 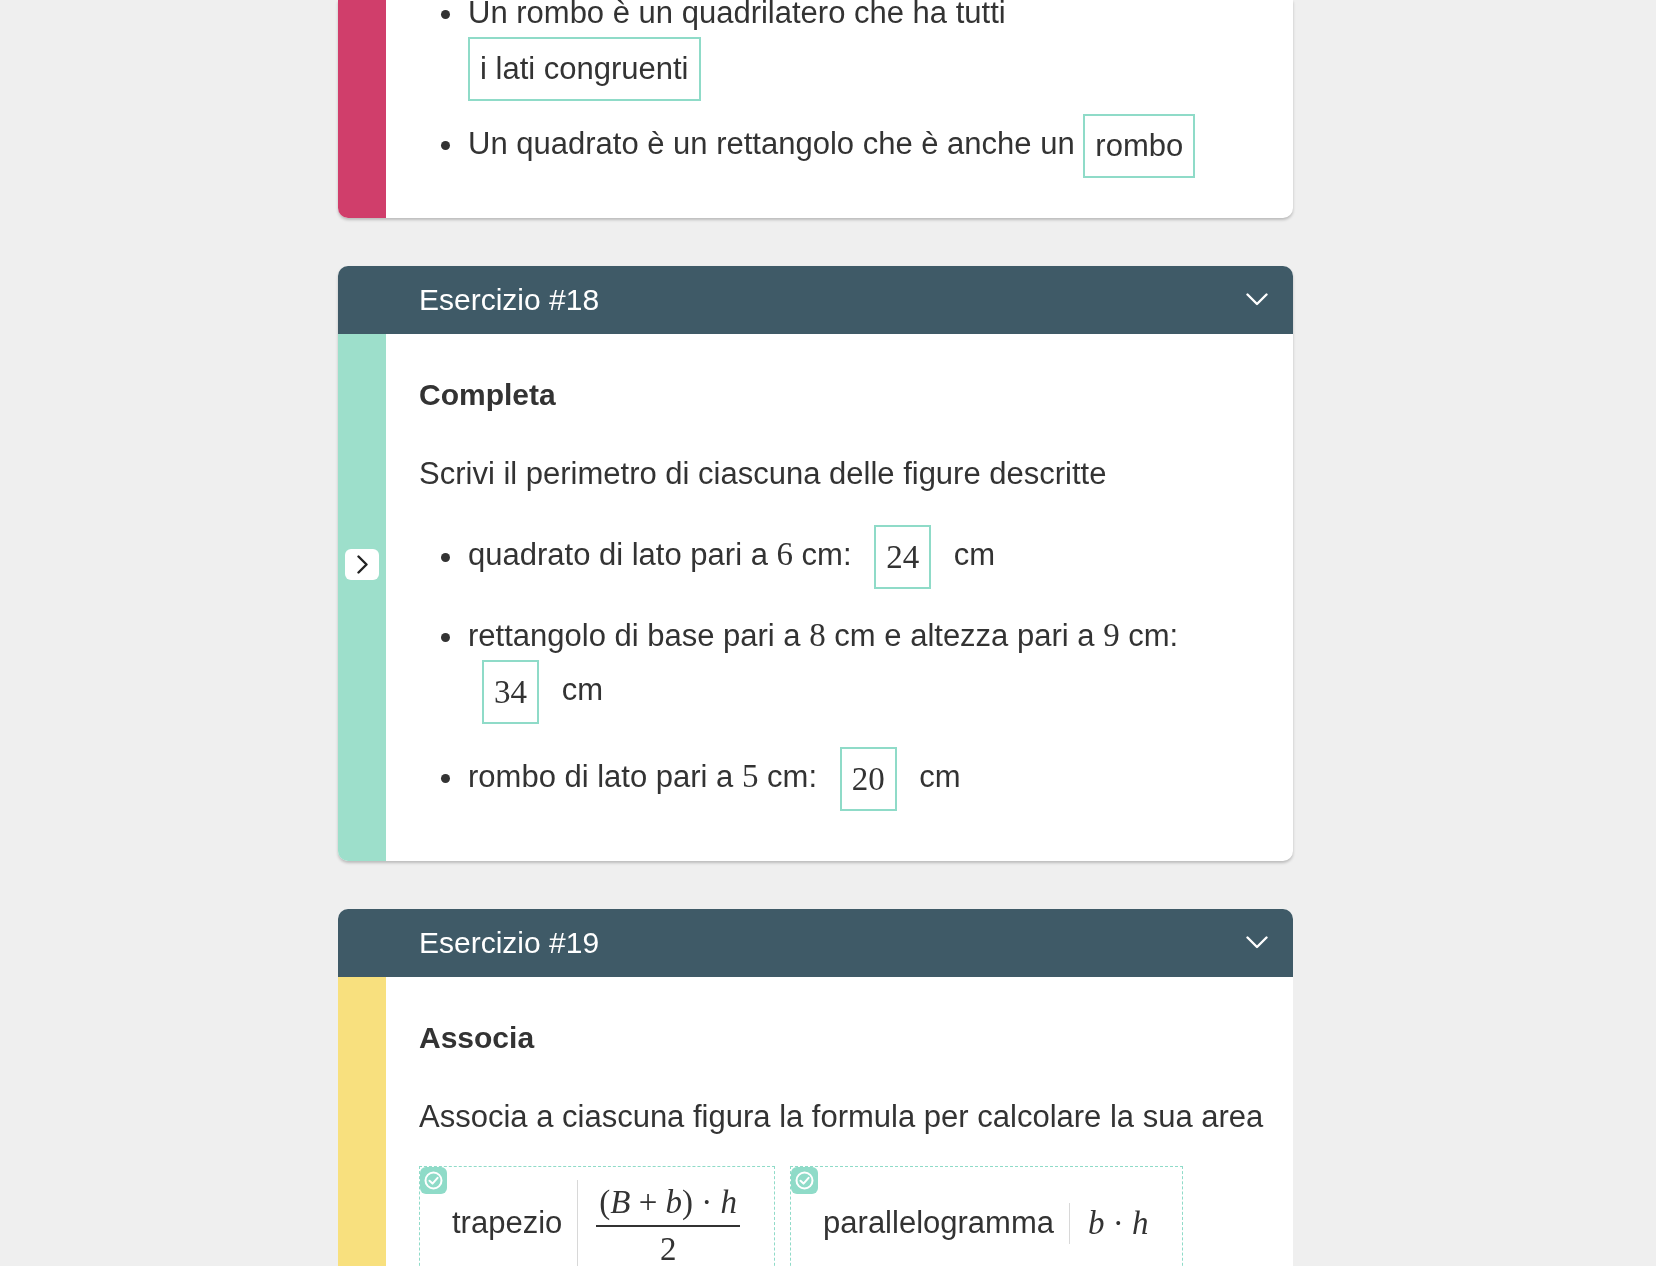 What do you see at coordinates (903, 557) in the screenshot?
I see `answer-box: 24` at bounding box center [903, 557].